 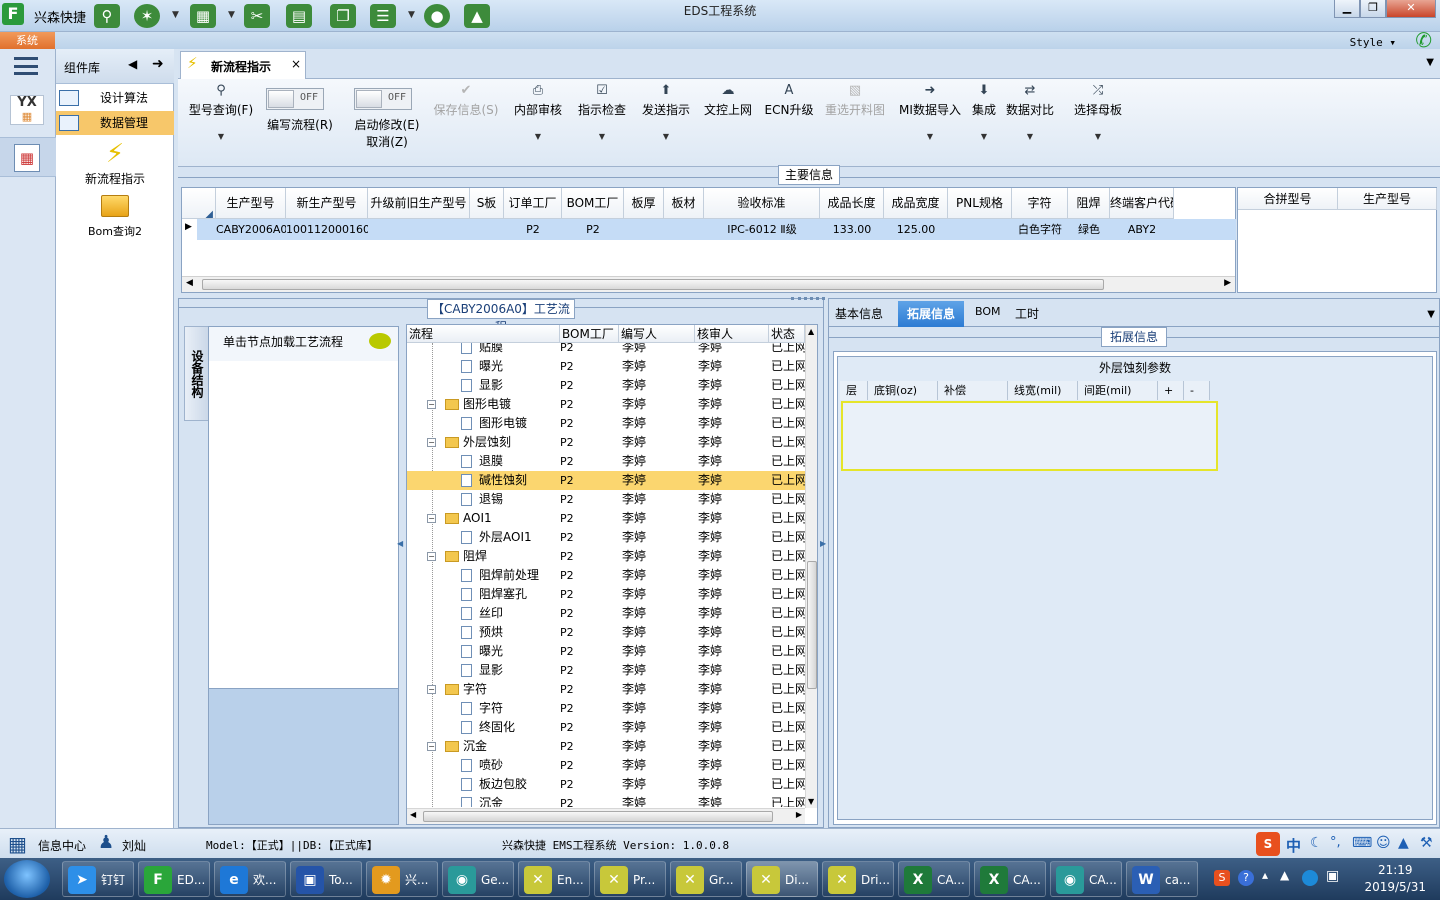 What do you see at coordinates (327, 203) in the screenshot?
I see `column-header: 新生产型号` at bounding box center [327, 203].